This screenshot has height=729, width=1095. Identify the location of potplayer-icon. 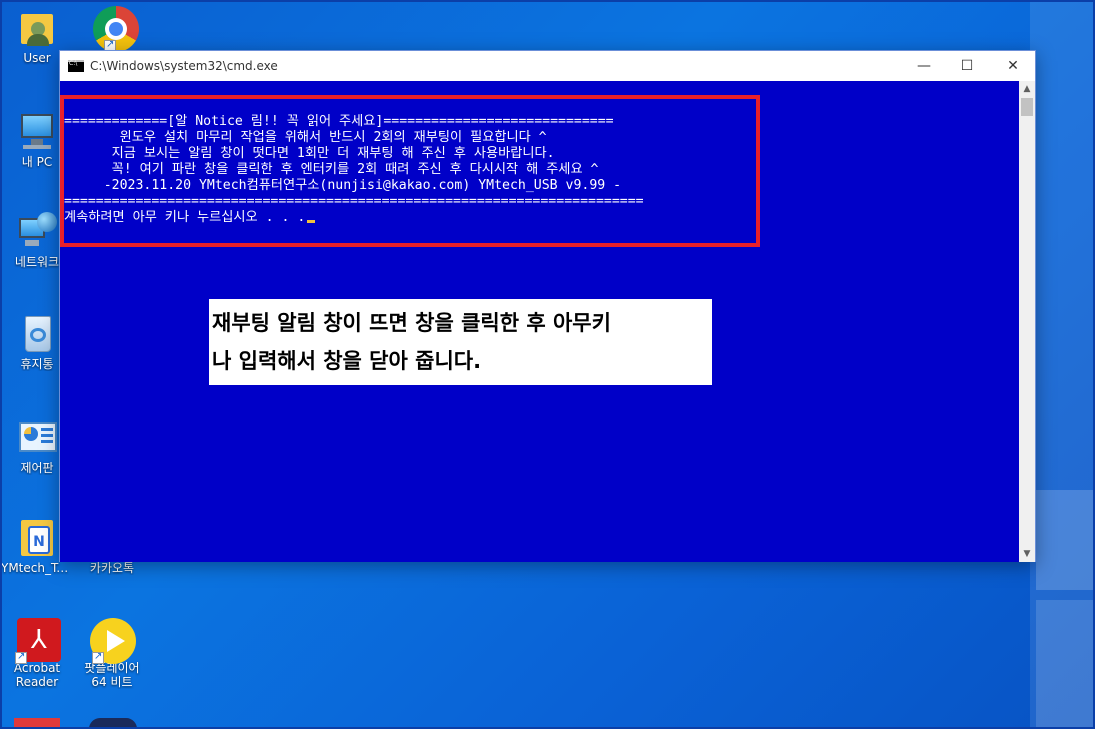
(113, 641).